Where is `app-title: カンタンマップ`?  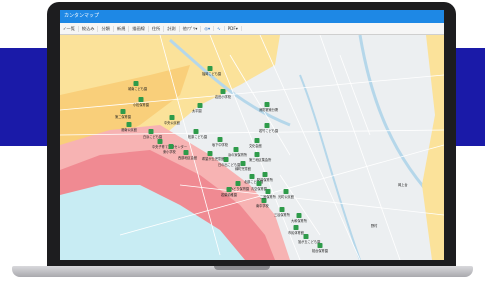 app-title: カンタンマップ is located at coordinates (82, 16).